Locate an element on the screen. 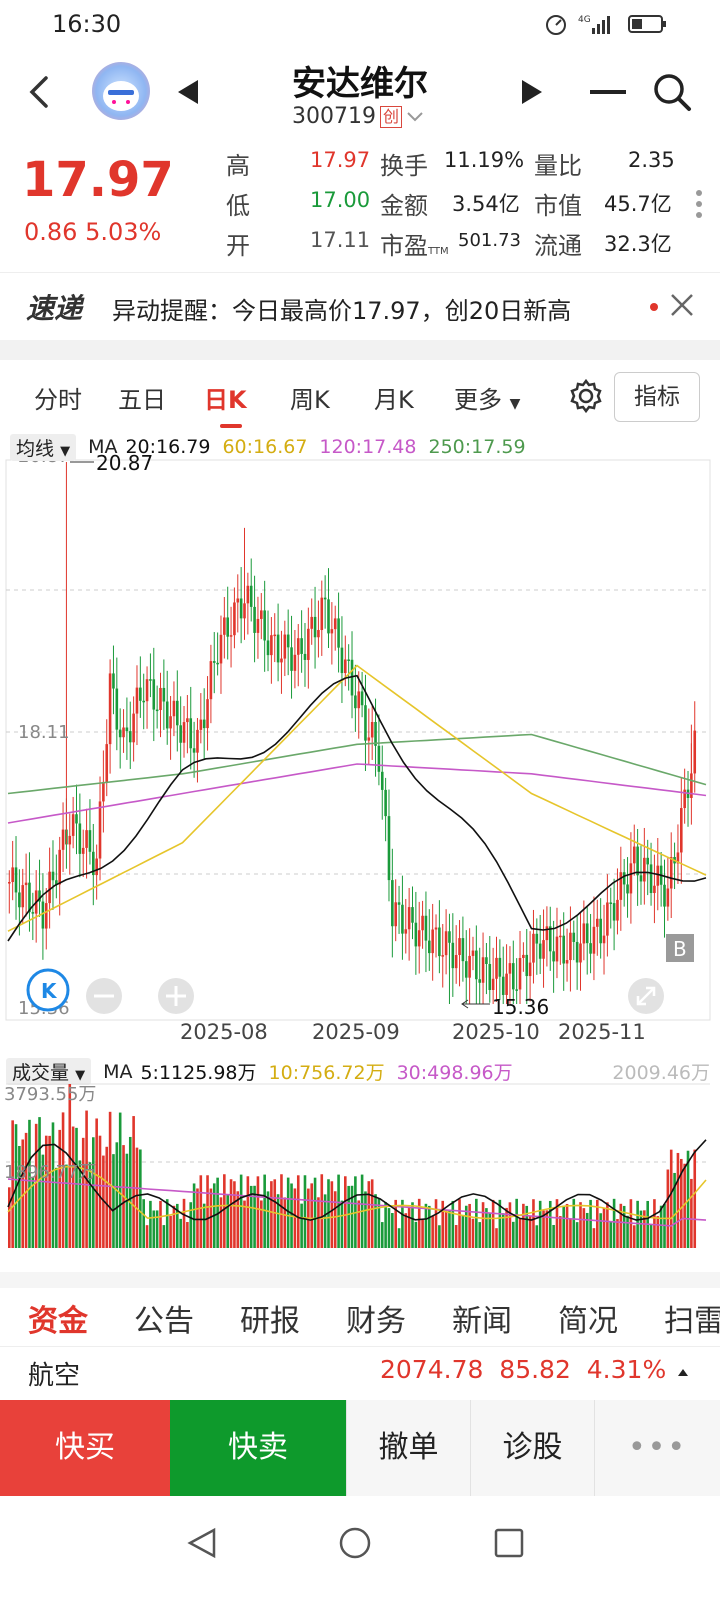 The height and width of the screenshot is (1600, 720). back-icon is located at coordinates (40, 92).